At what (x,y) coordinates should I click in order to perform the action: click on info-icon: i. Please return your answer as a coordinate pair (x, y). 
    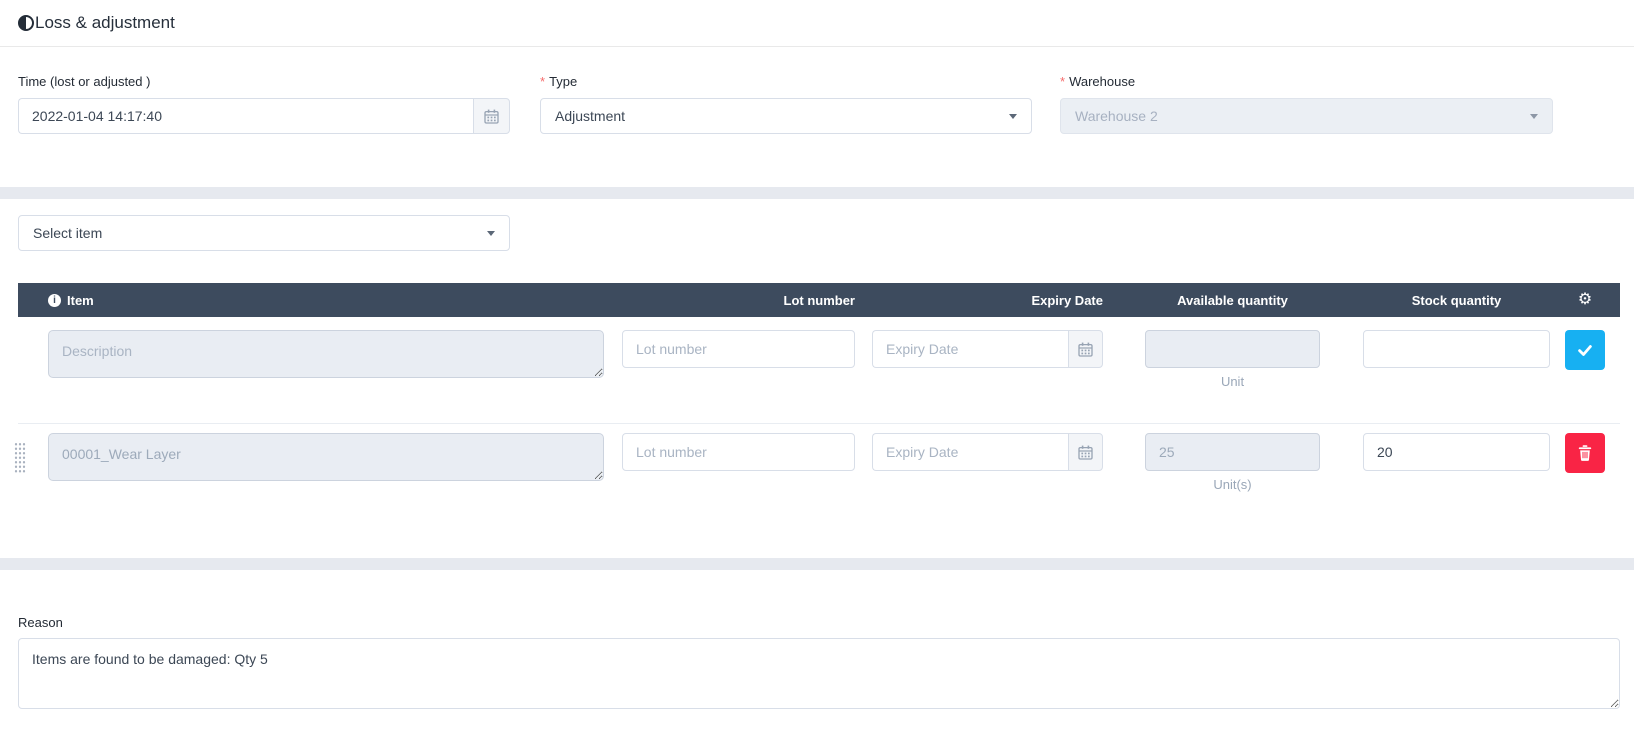
    Looking at the image, I should click on (54, 300).